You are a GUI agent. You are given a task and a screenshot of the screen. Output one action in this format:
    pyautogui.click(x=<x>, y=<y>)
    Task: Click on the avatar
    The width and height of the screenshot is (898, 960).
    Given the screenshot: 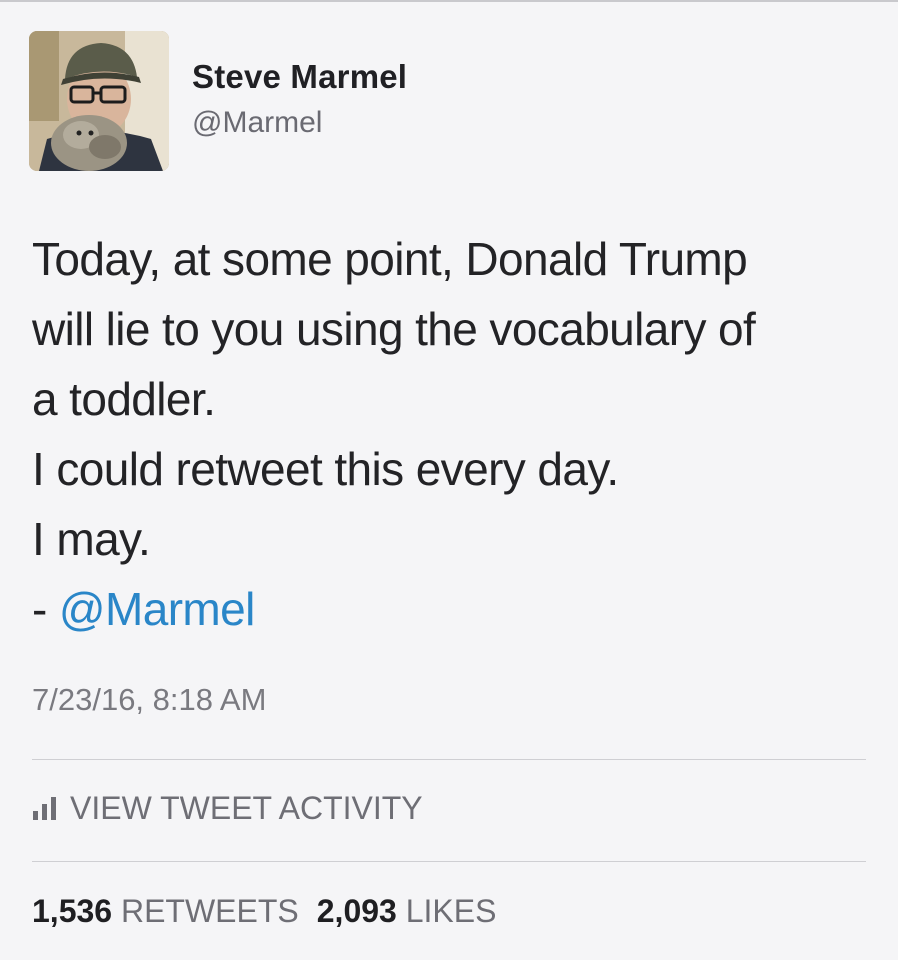 What is the action you would take?
    pyautogui.click(x=99, y=101)
    